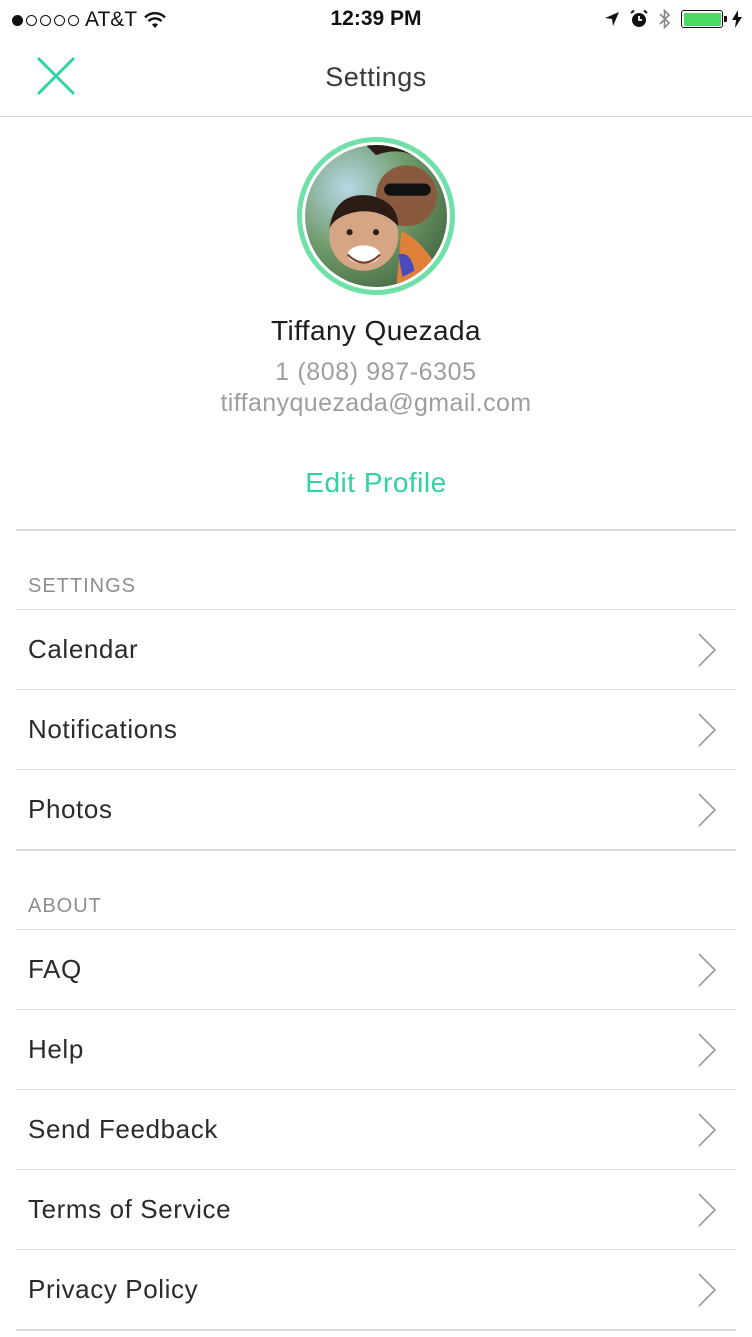  I want to click on profile-name: Tiffany Quezada, so click(376, 330).